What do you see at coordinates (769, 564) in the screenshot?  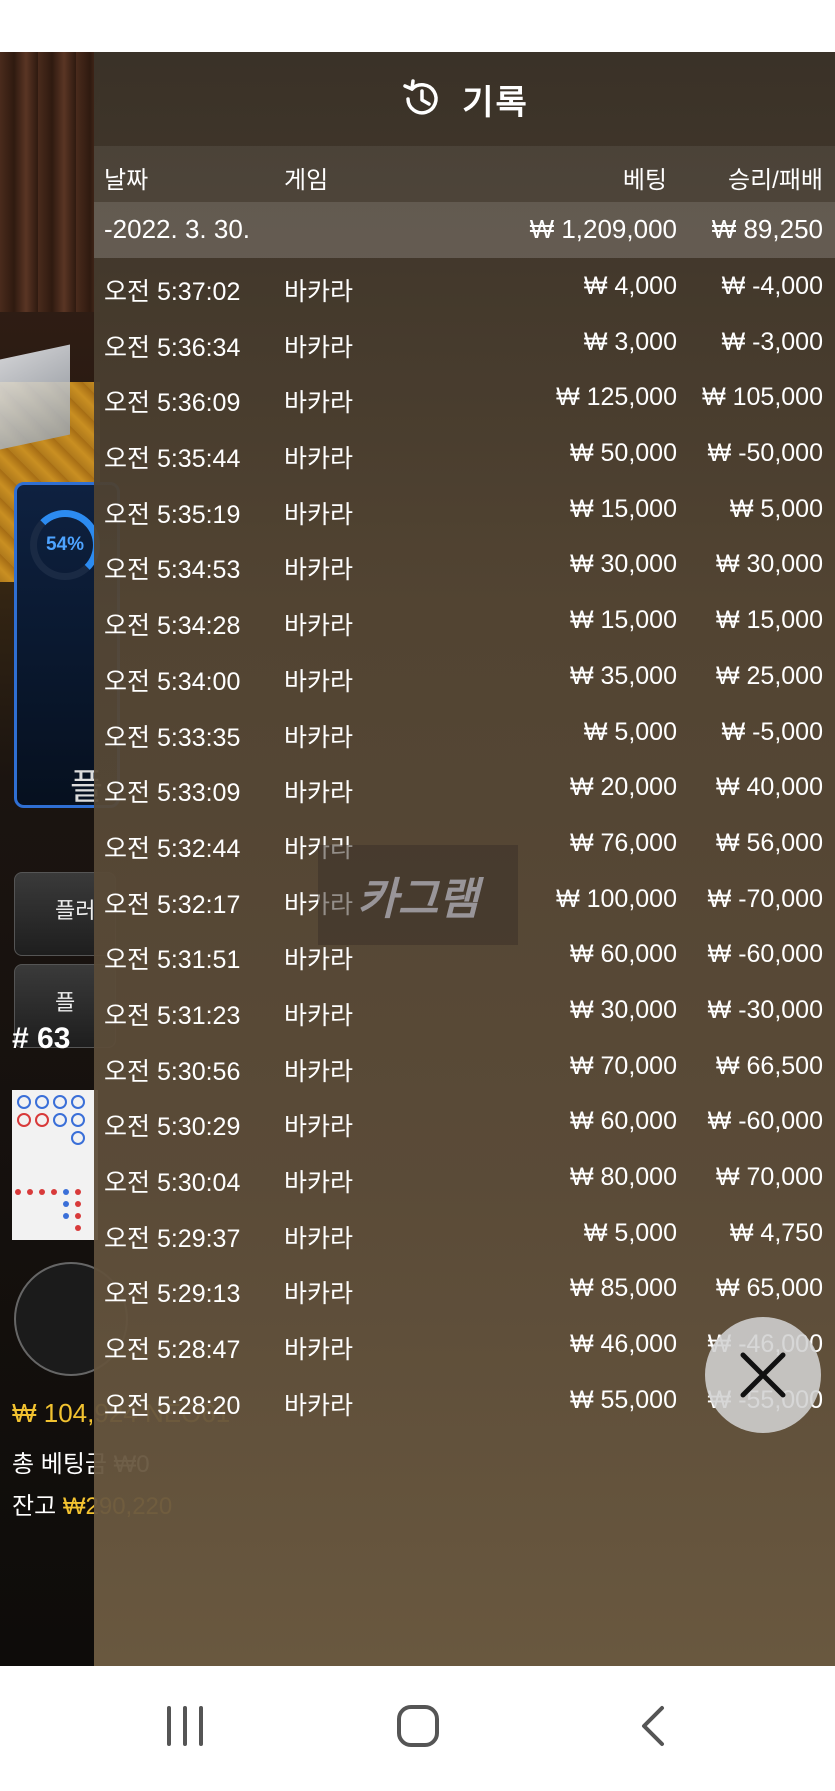 I see `row-result: ₩ 30,000` at bounding box center [769, 564].